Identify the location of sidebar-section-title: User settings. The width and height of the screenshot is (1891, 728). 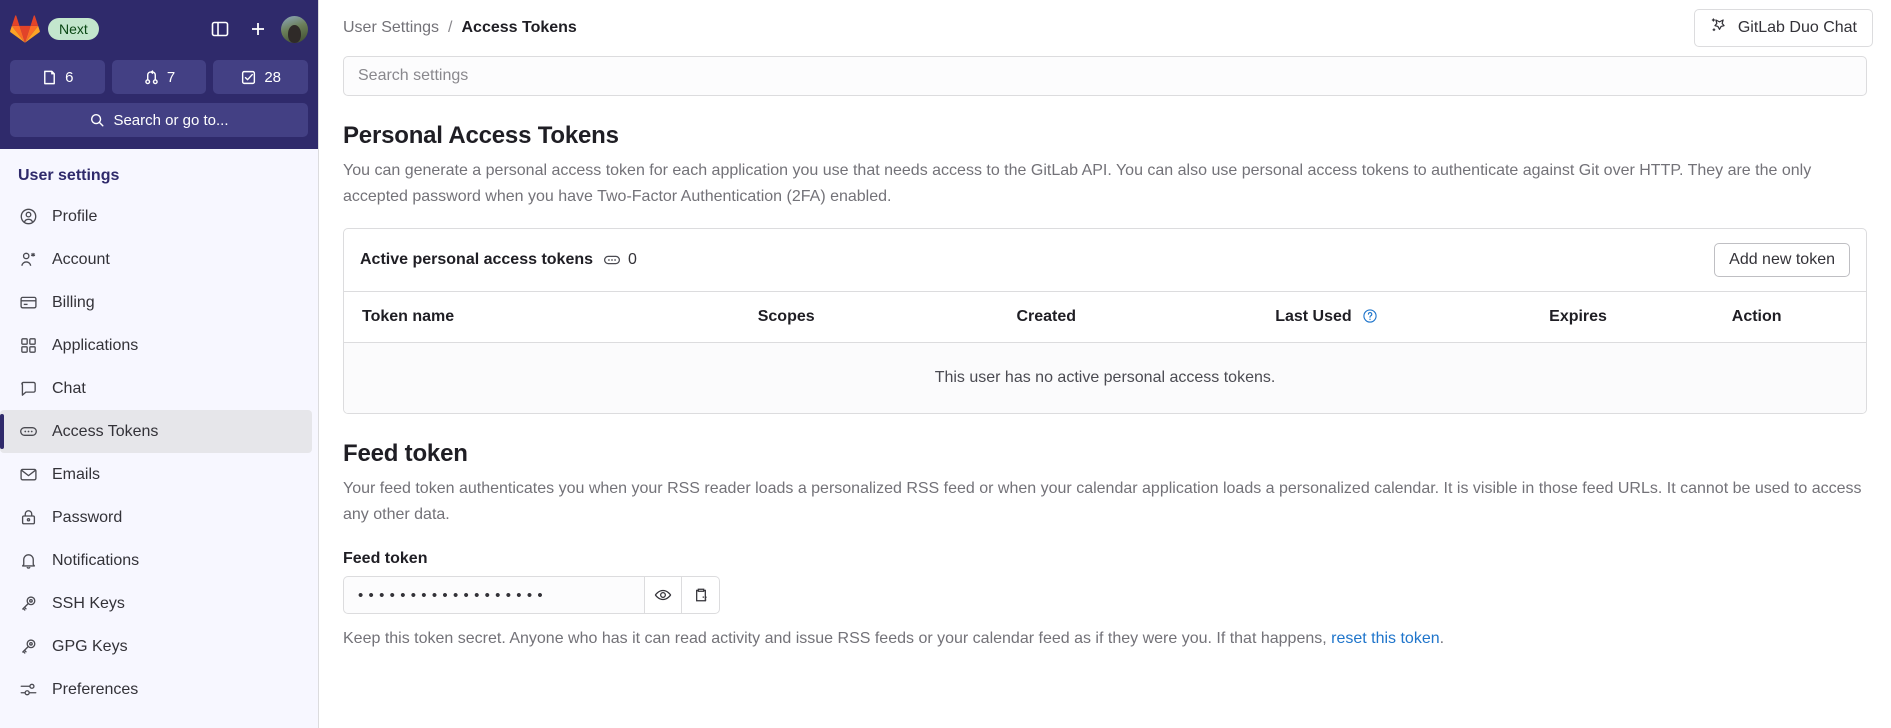
(69, 175).